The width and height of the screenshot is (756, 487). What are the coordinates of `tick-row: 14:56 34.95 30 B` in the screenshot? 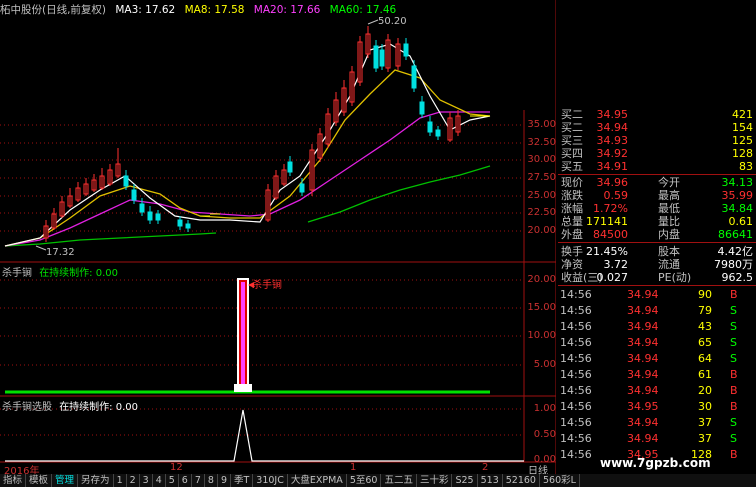 It's located at (657, 407).